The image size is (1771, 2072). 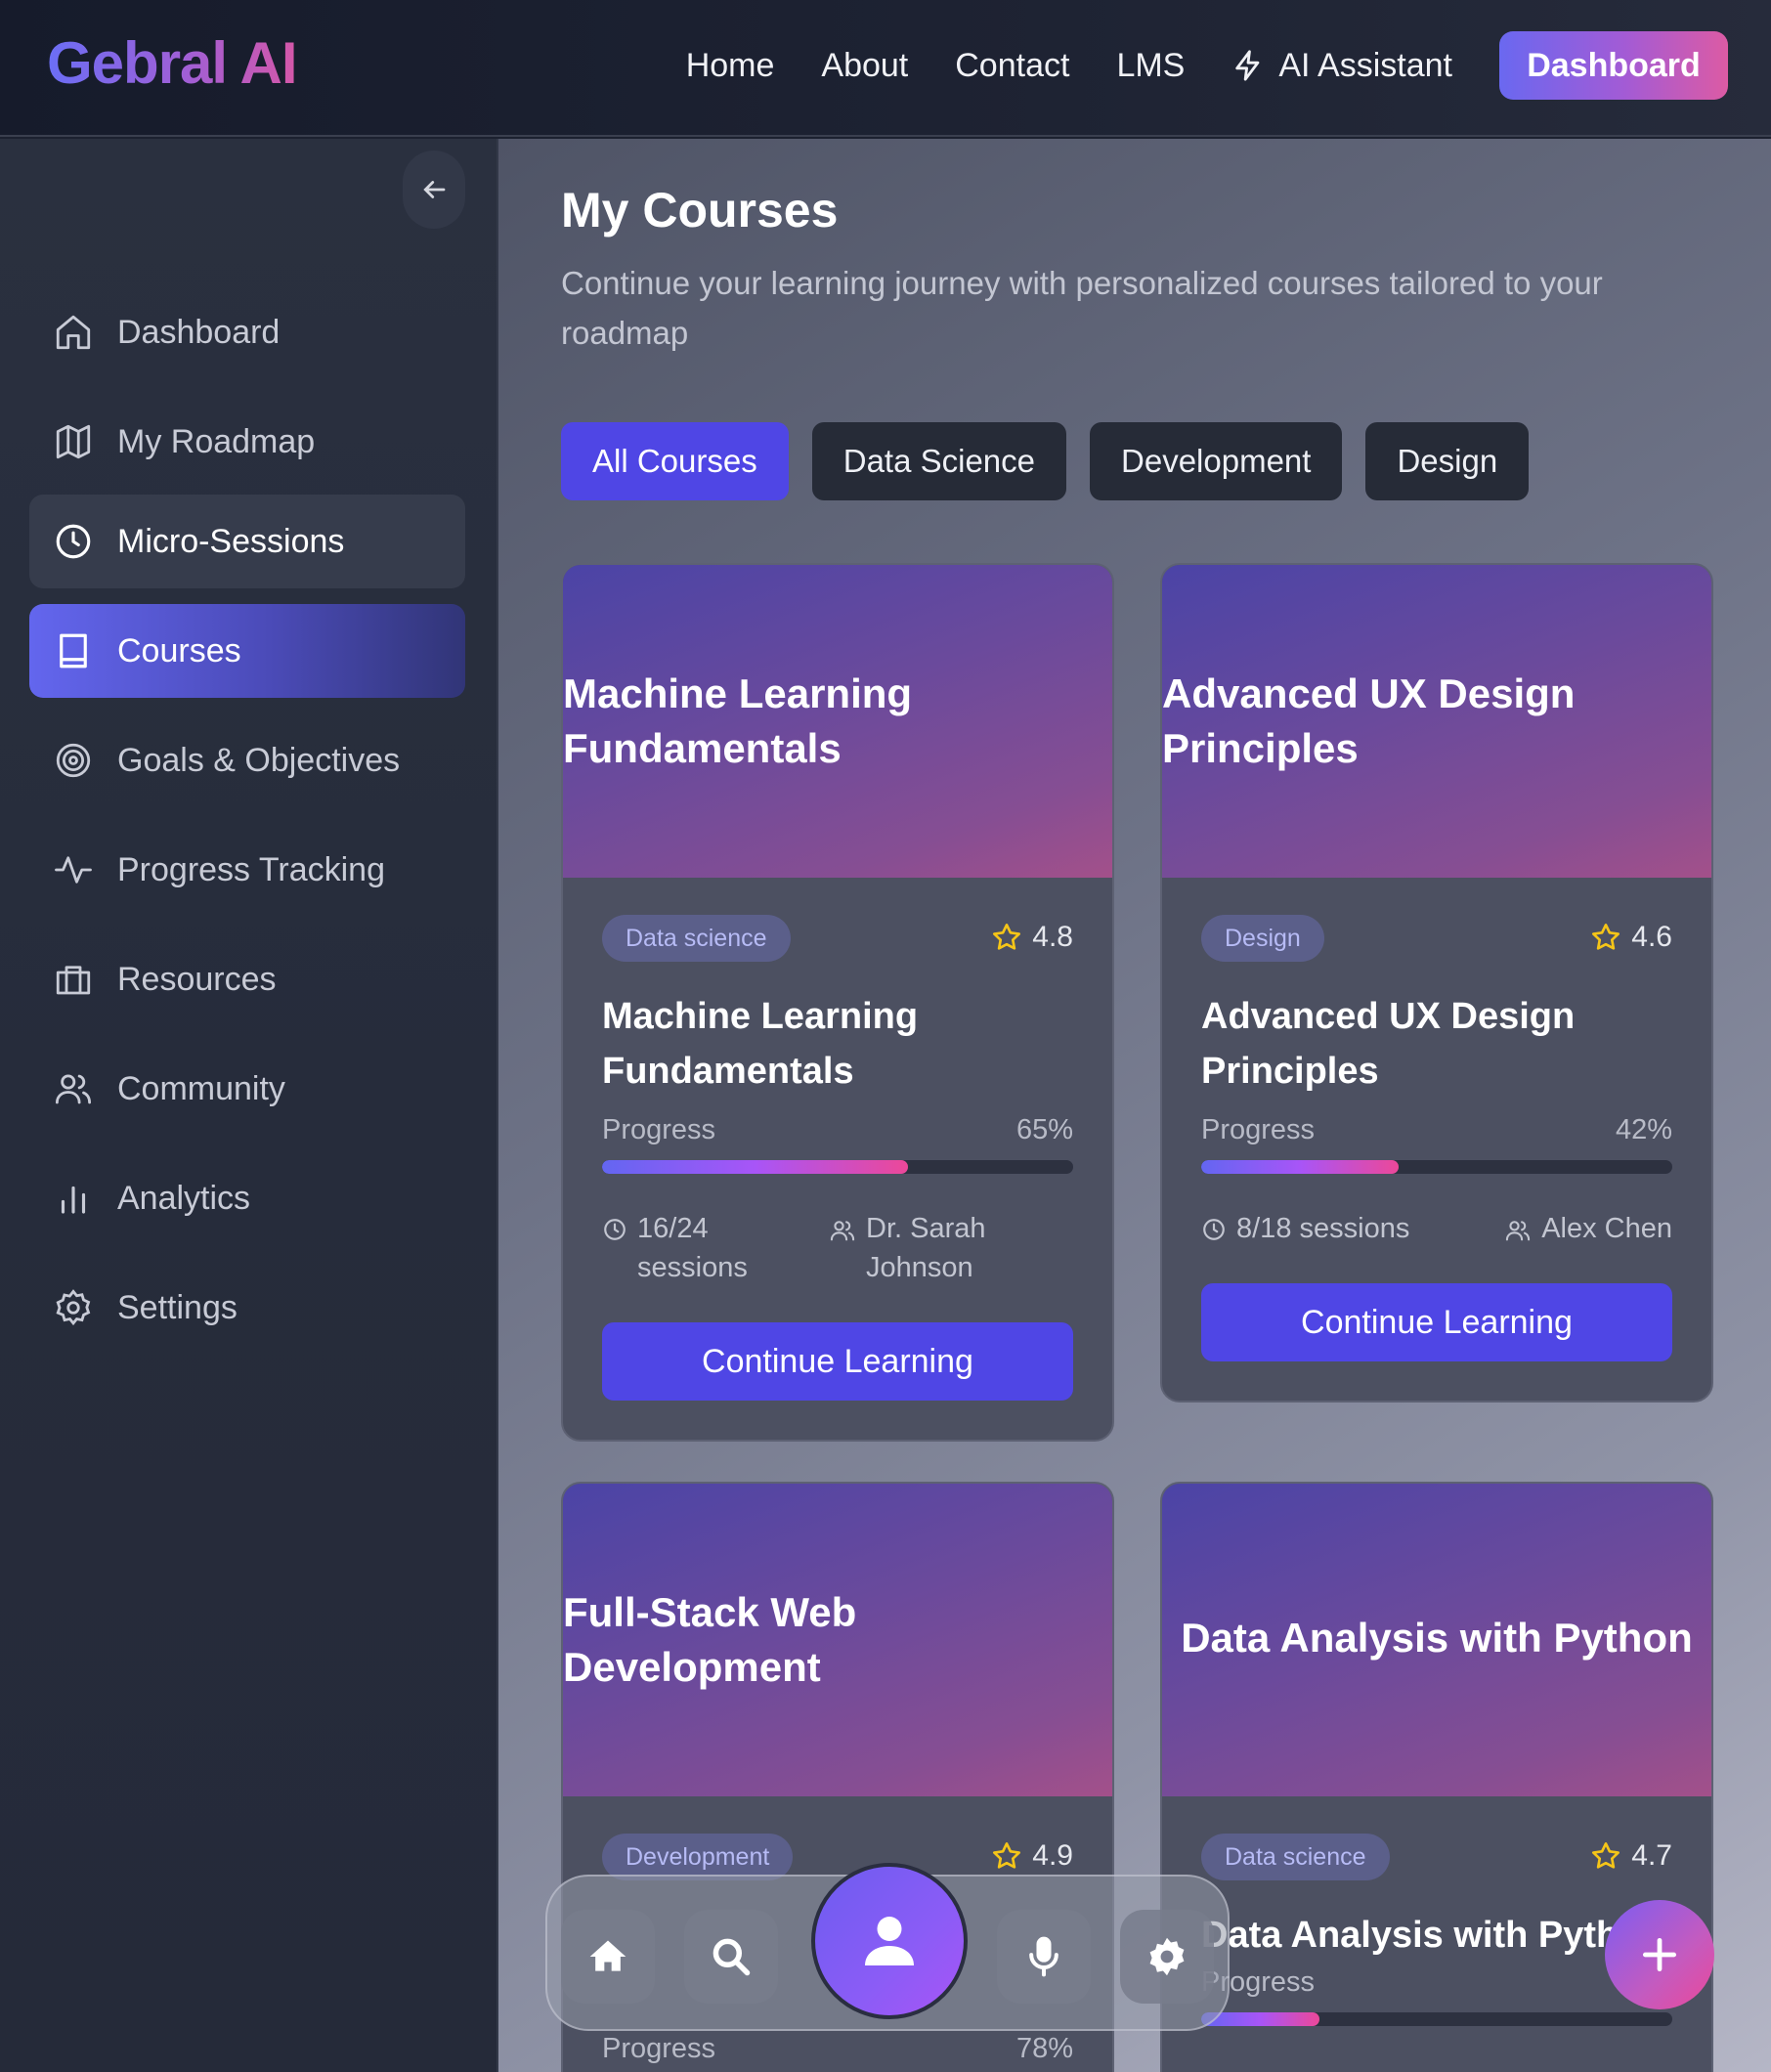 I want to click on dock-profile-button, so click(x=890, y=1941).